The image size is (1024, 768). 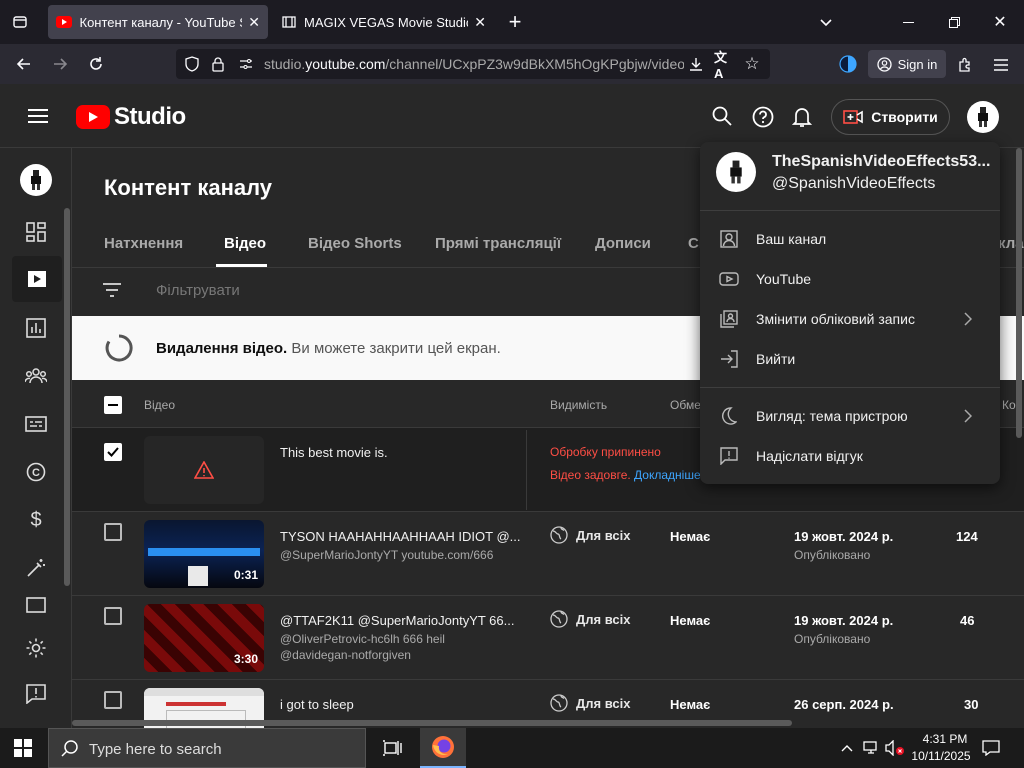 I want to click on settings-gear-icon, so click(x=36, y=648).